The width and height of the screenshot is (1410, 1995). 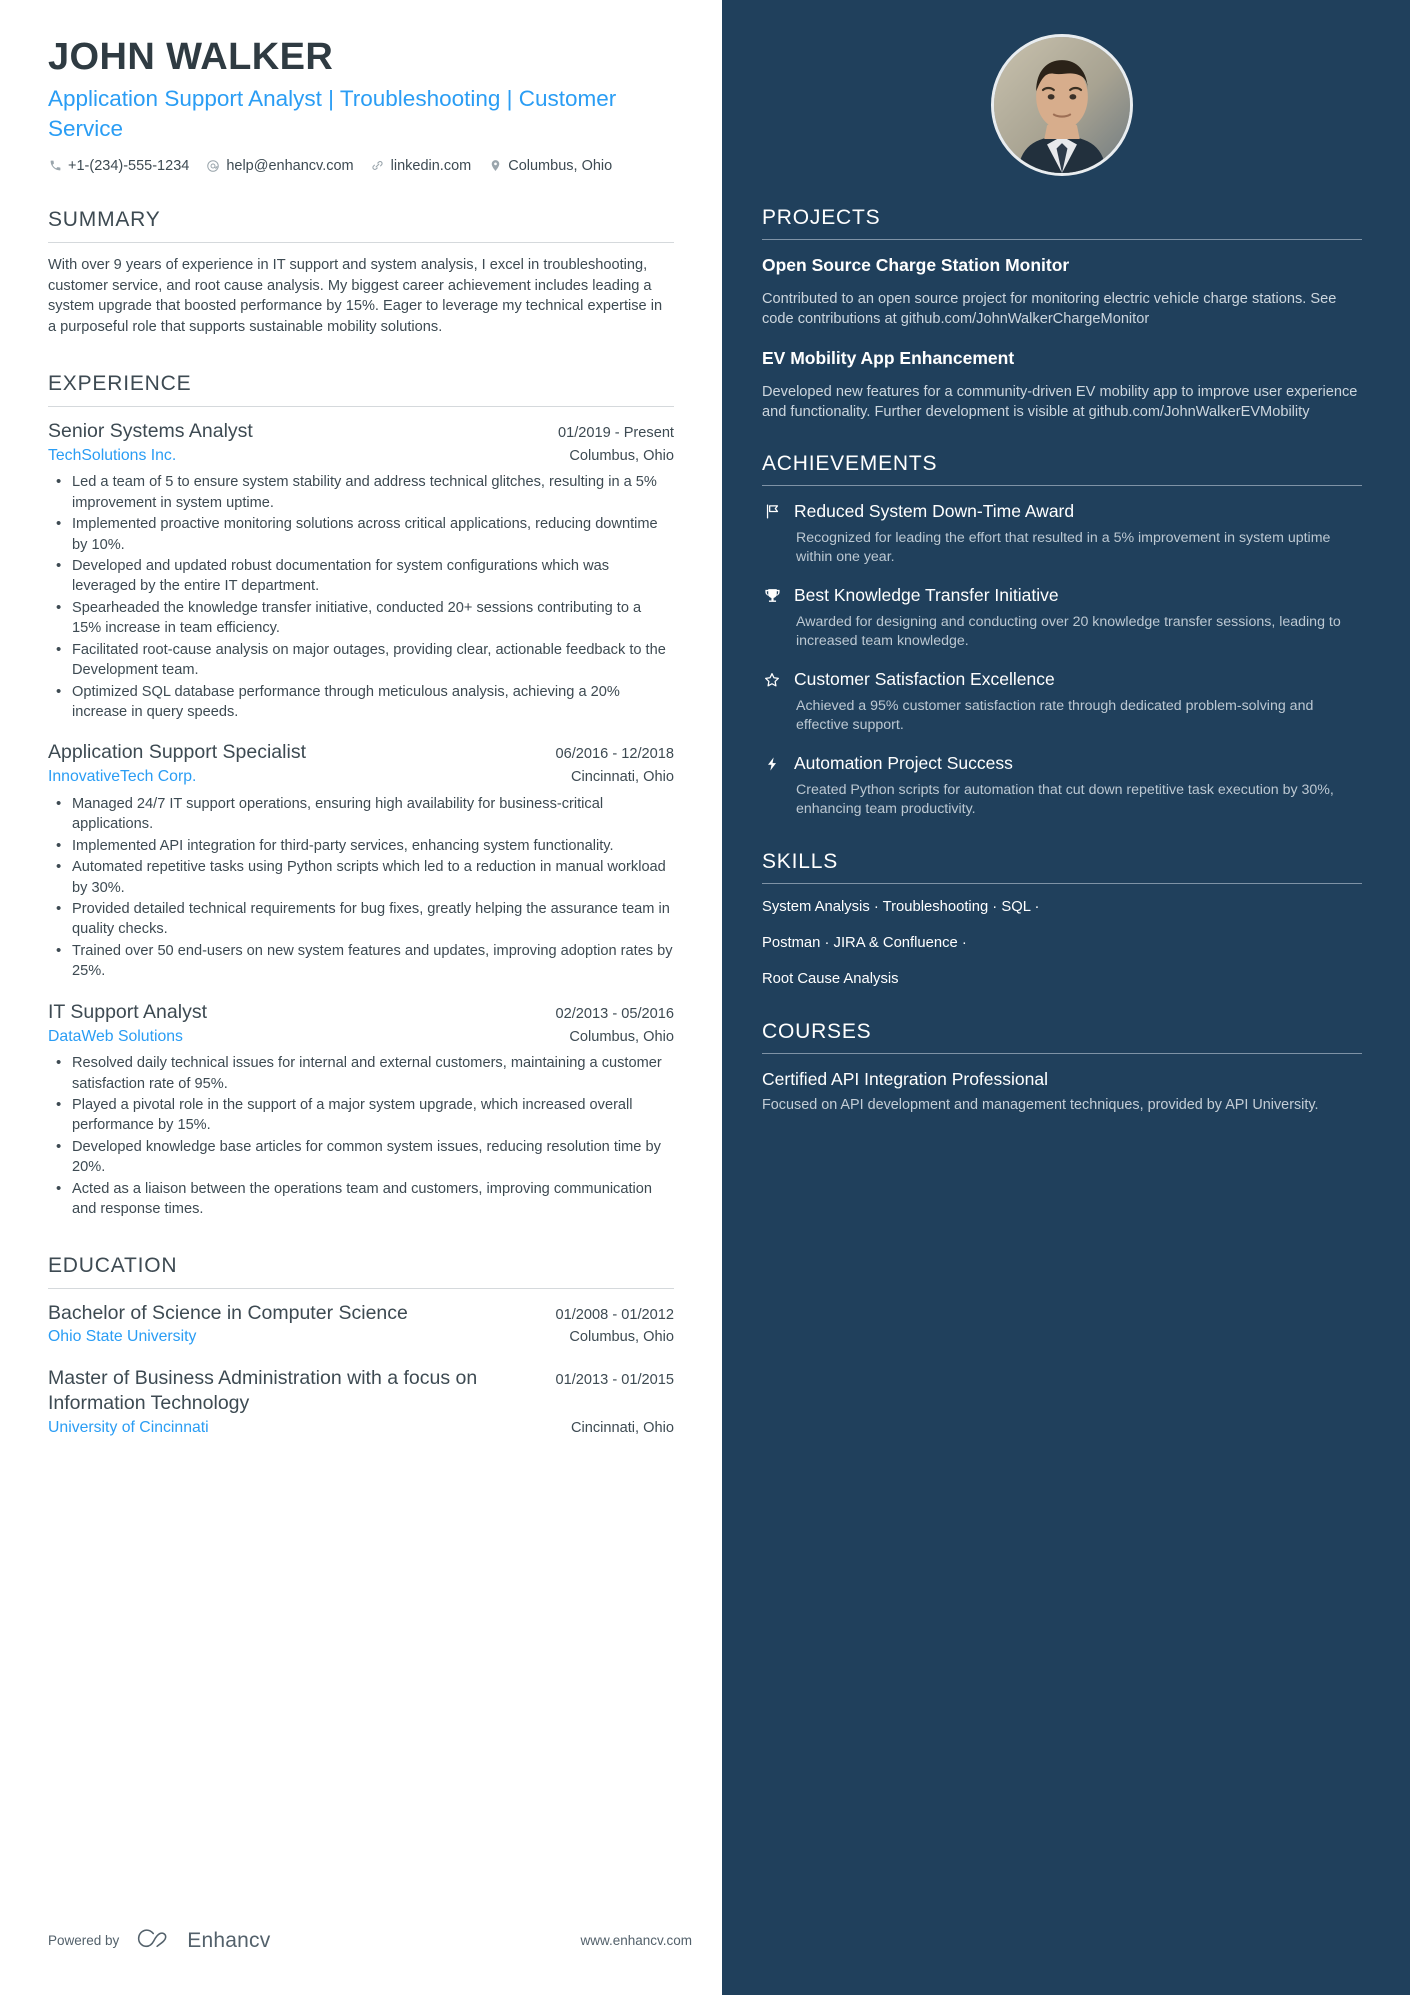 What do you see at coordinates (850, 463) in the screenshot?
I see `achievements-heading: ACHIEVEMENTS` at bounding box center [850, 463].